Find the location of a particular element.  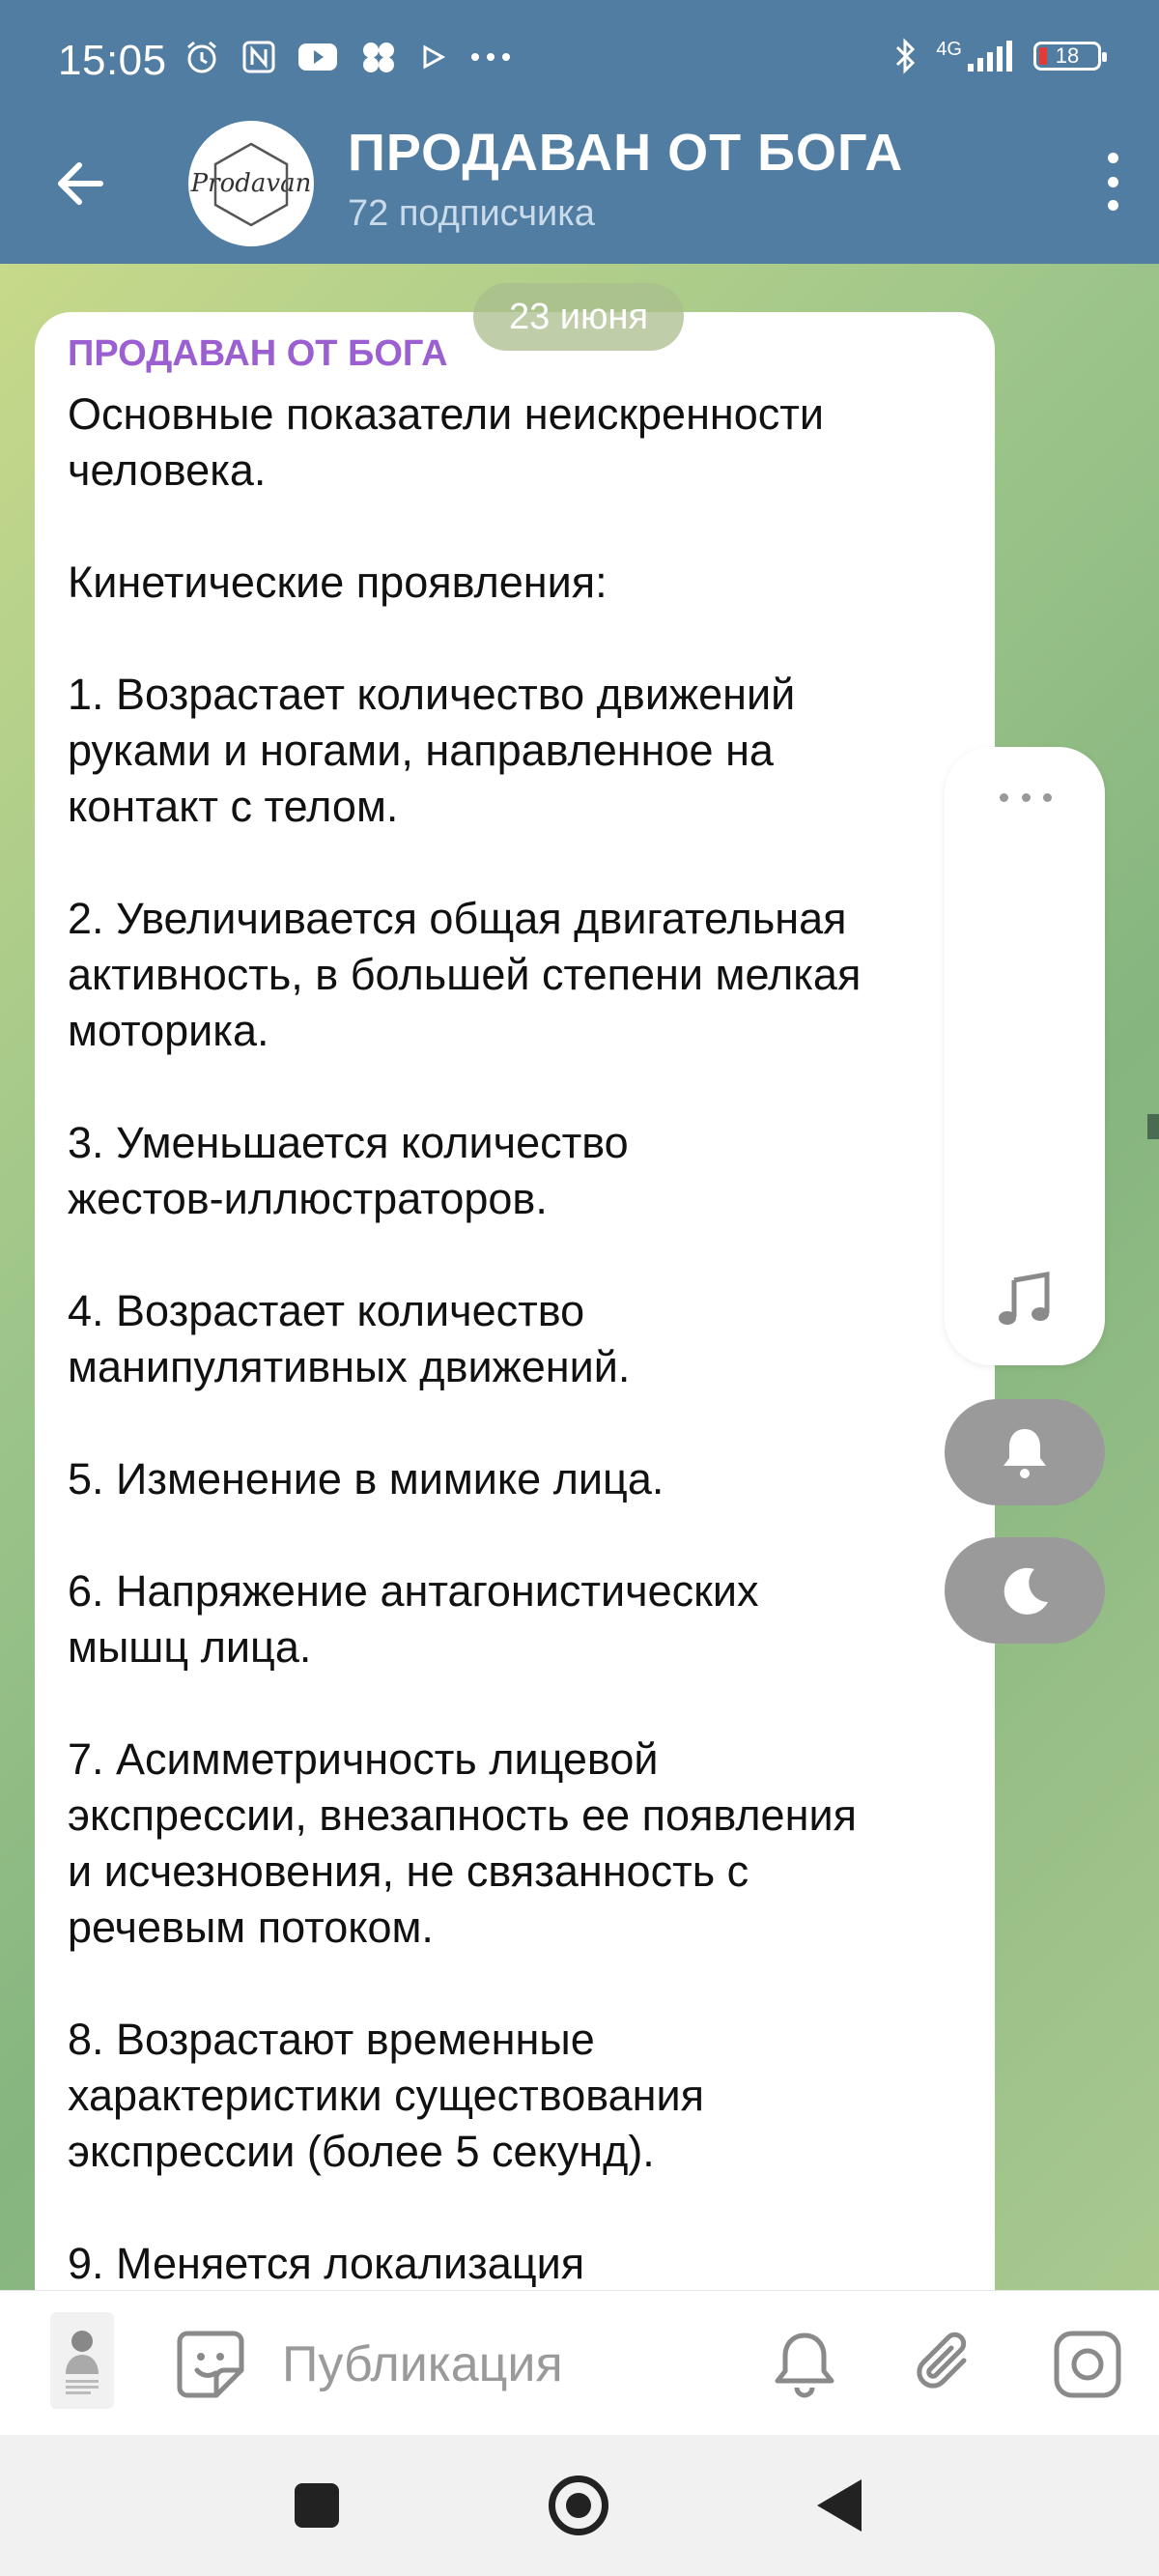

network-label: 4G is located at coordinates (949, 50).